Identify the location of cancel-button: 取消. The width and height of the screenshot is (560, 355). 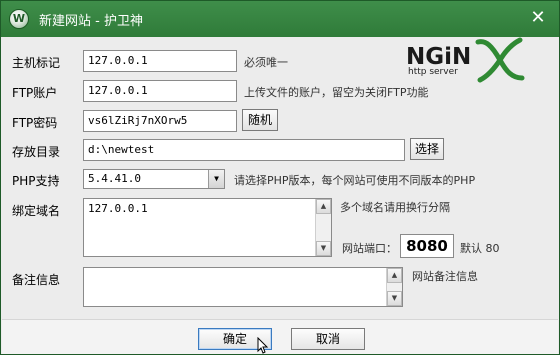
(328, 339).